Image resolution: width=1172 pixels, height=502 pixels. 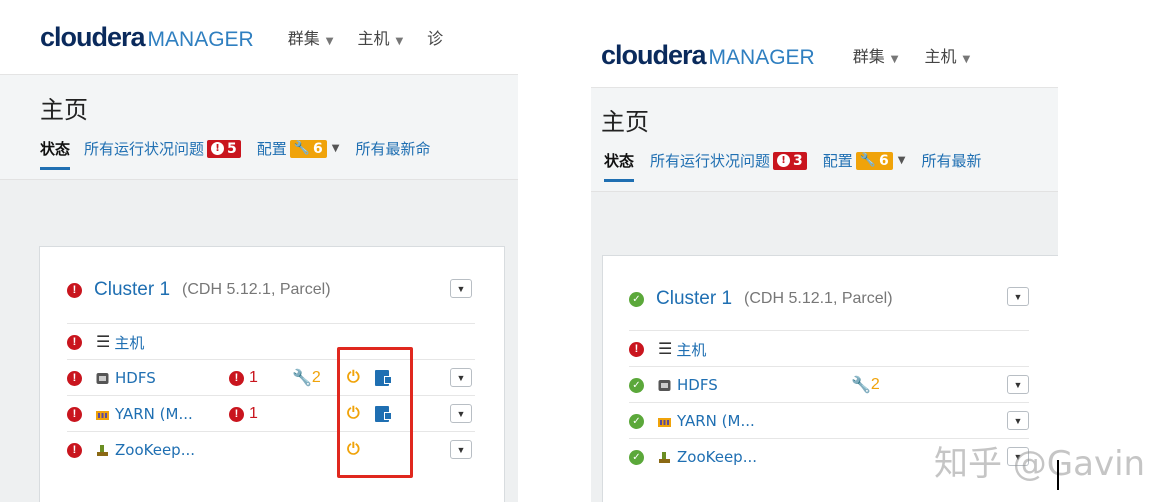 I want to click on ok-status-icon: ✓, so click(x=636, y=421).